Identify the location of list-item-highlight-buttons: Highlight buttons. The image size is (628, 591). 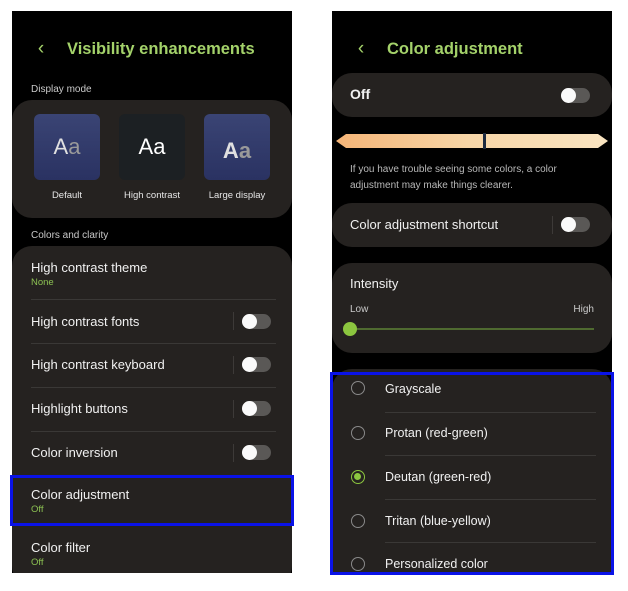
(152, 409).